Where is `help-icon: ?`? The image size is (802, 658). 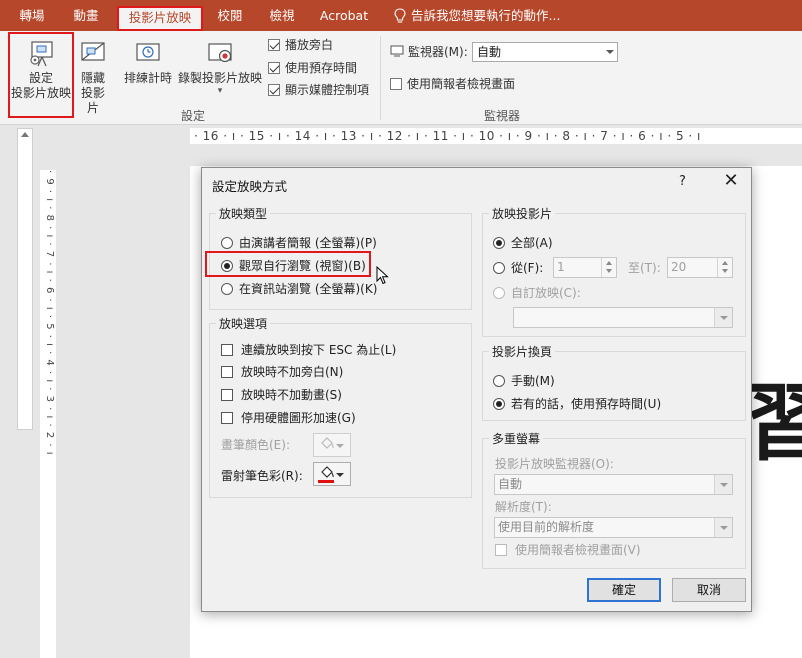
help-icon: ? is located at coordinates (682, 181).